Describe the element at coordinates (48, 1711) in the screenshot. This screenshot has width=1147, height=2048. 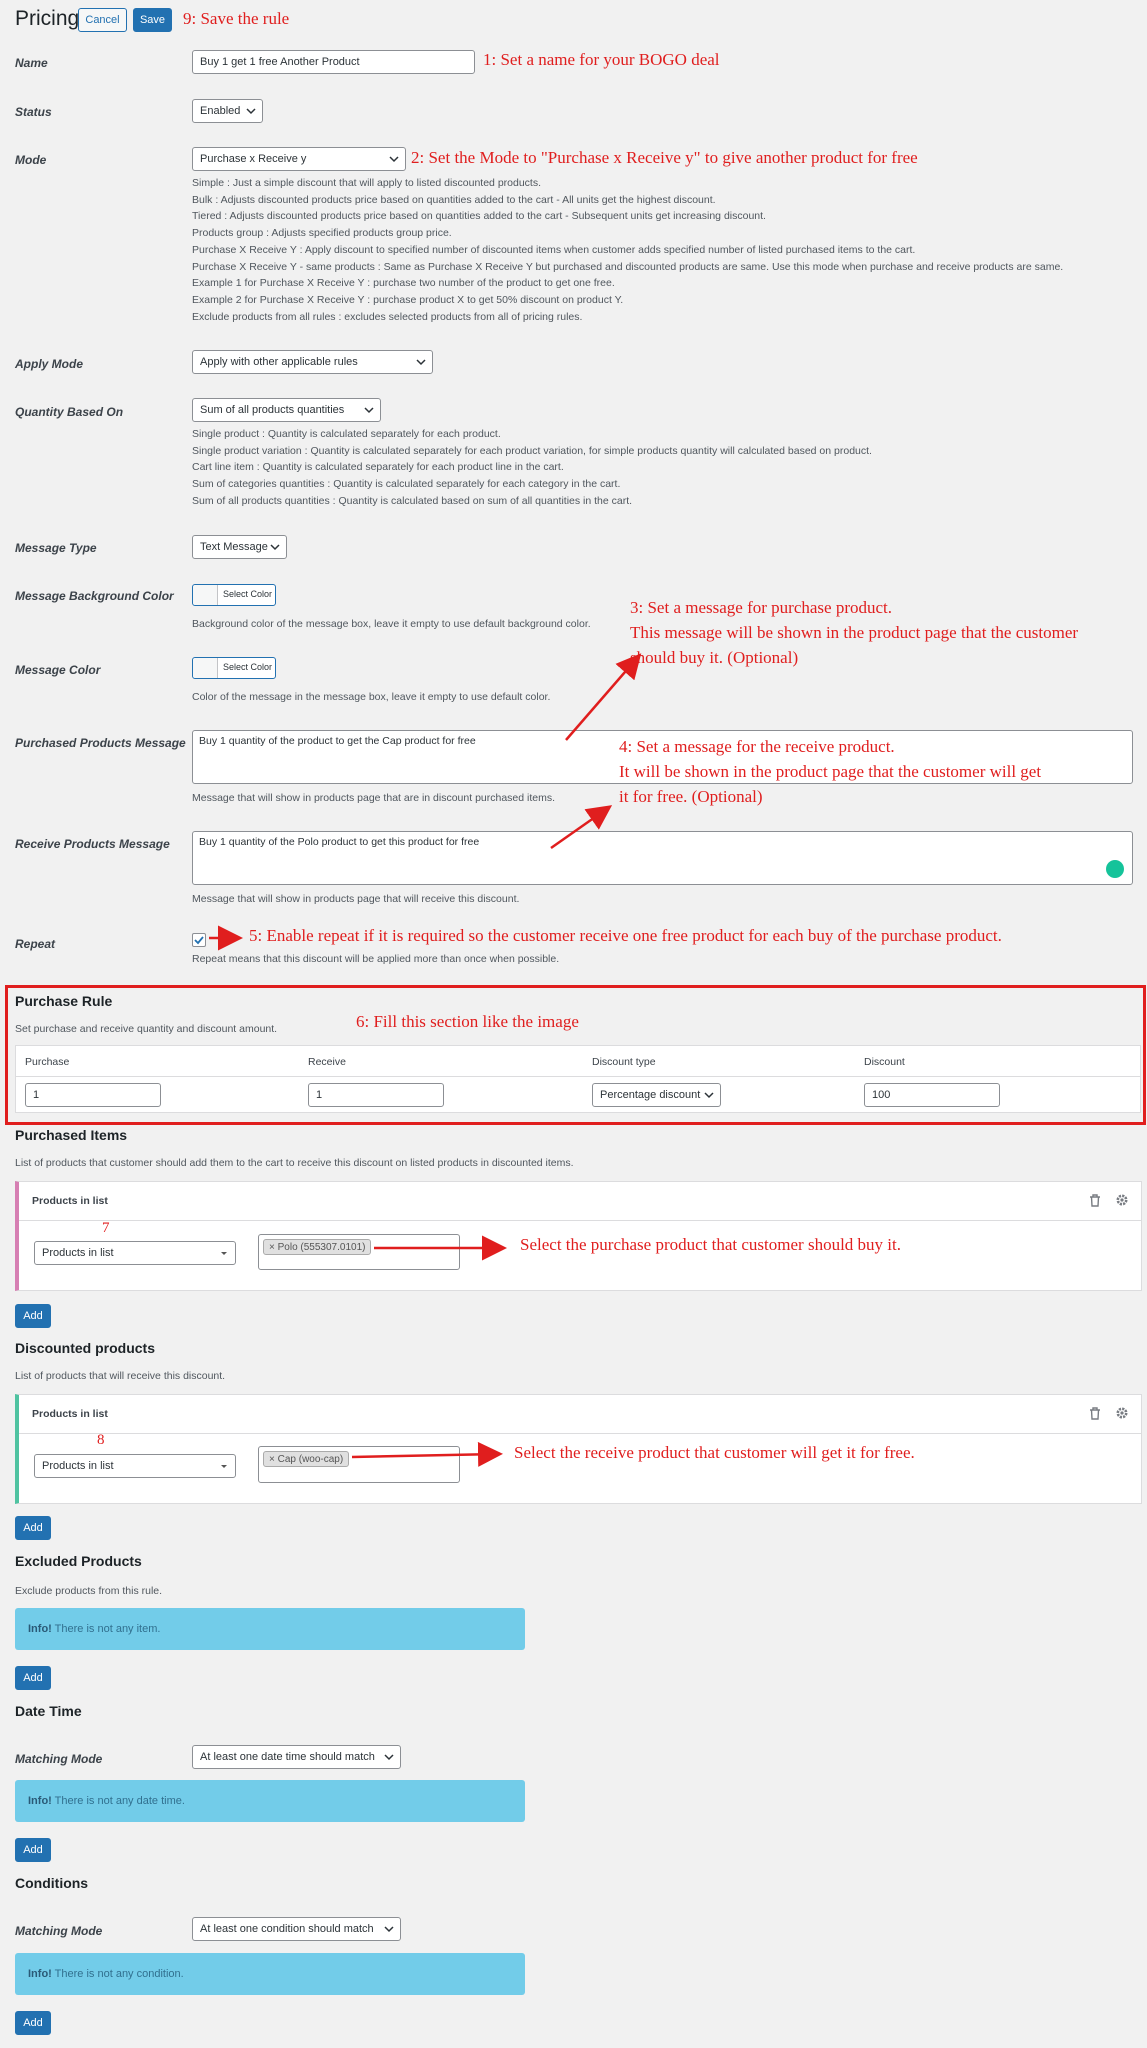
I see `date-time-title: Date Time` at that location.